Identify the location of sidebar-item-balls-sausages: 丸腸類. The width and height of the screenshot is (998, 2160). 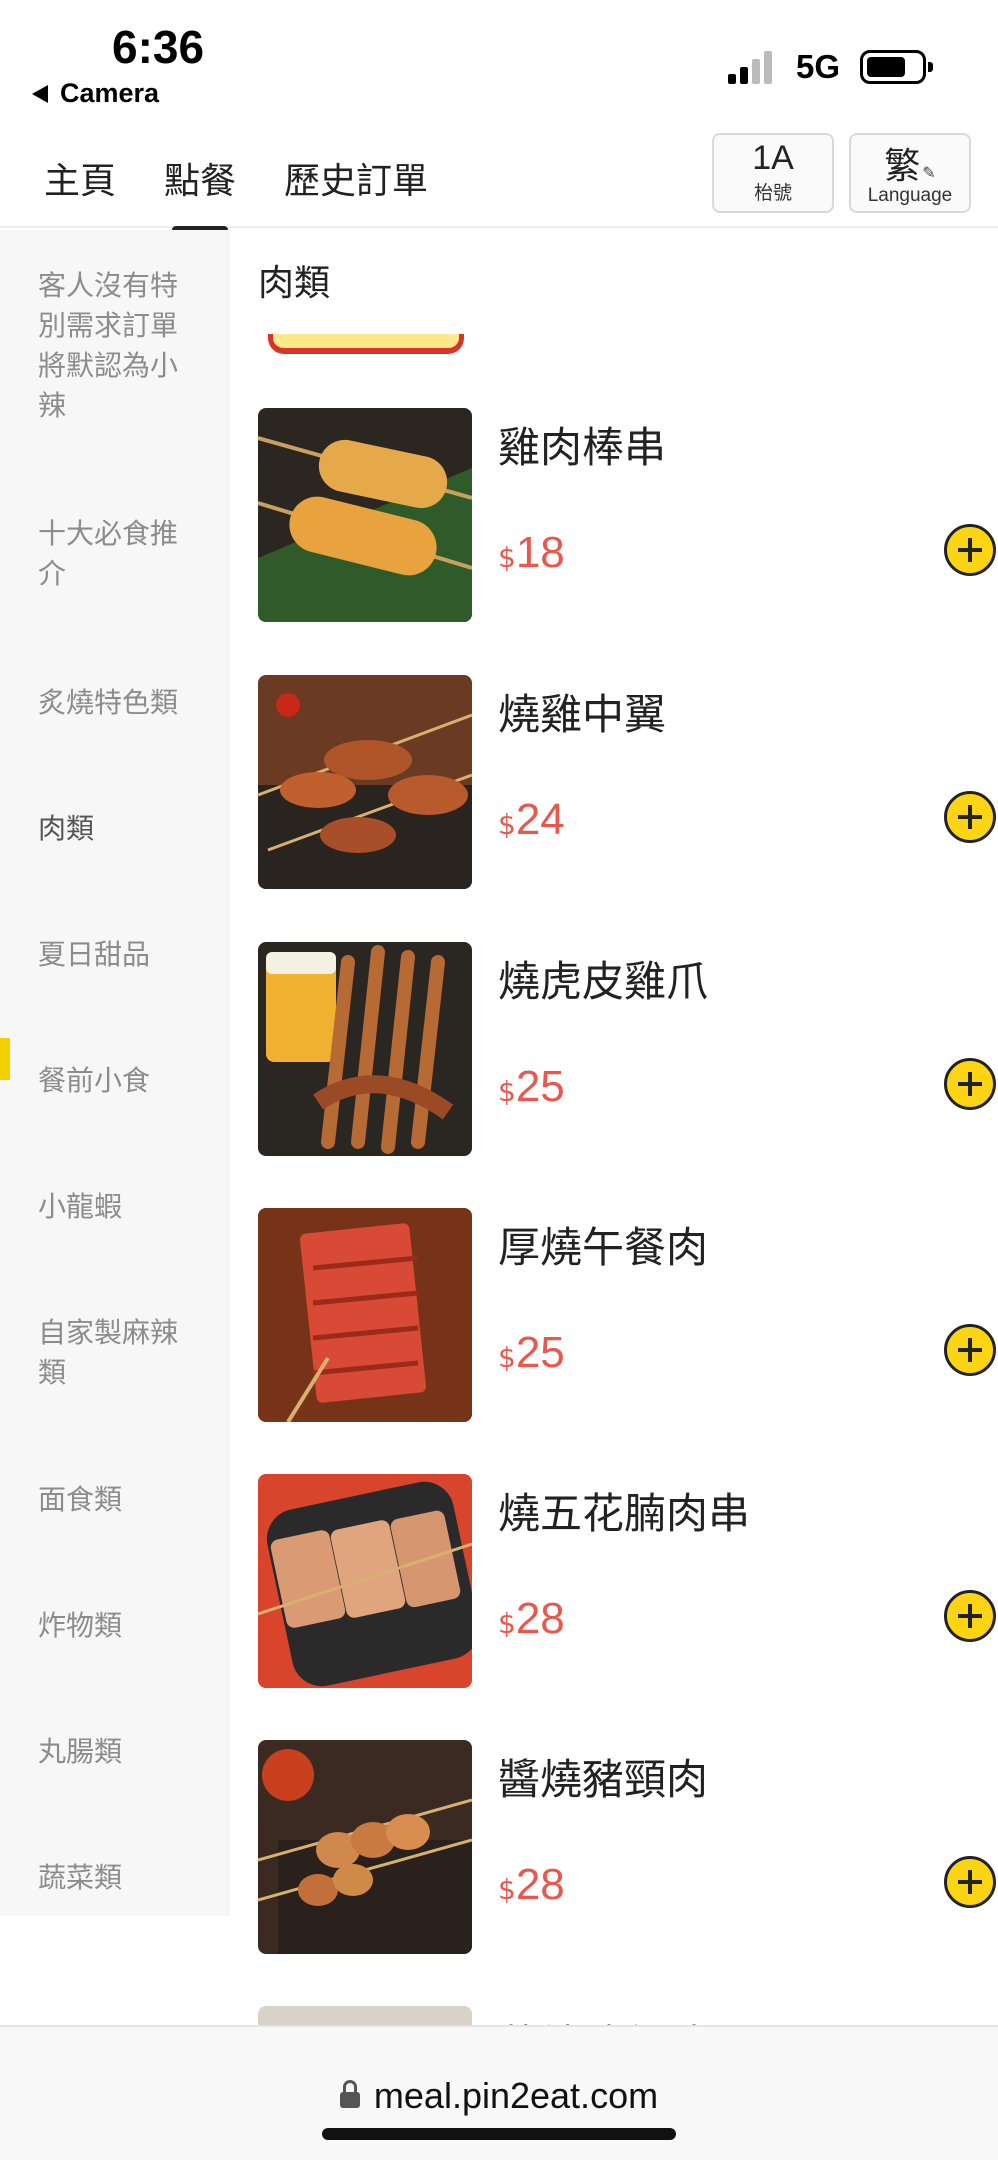
(118, 1752).